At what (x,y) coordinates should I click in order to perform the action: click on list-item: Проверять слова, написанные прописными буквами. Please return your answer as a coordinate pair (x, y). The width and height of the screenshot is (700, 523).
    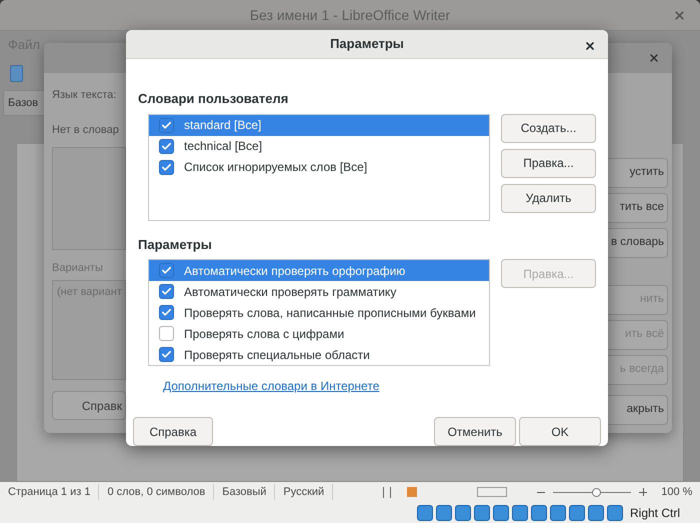
    Looking at the image, I should click on (319, 312).